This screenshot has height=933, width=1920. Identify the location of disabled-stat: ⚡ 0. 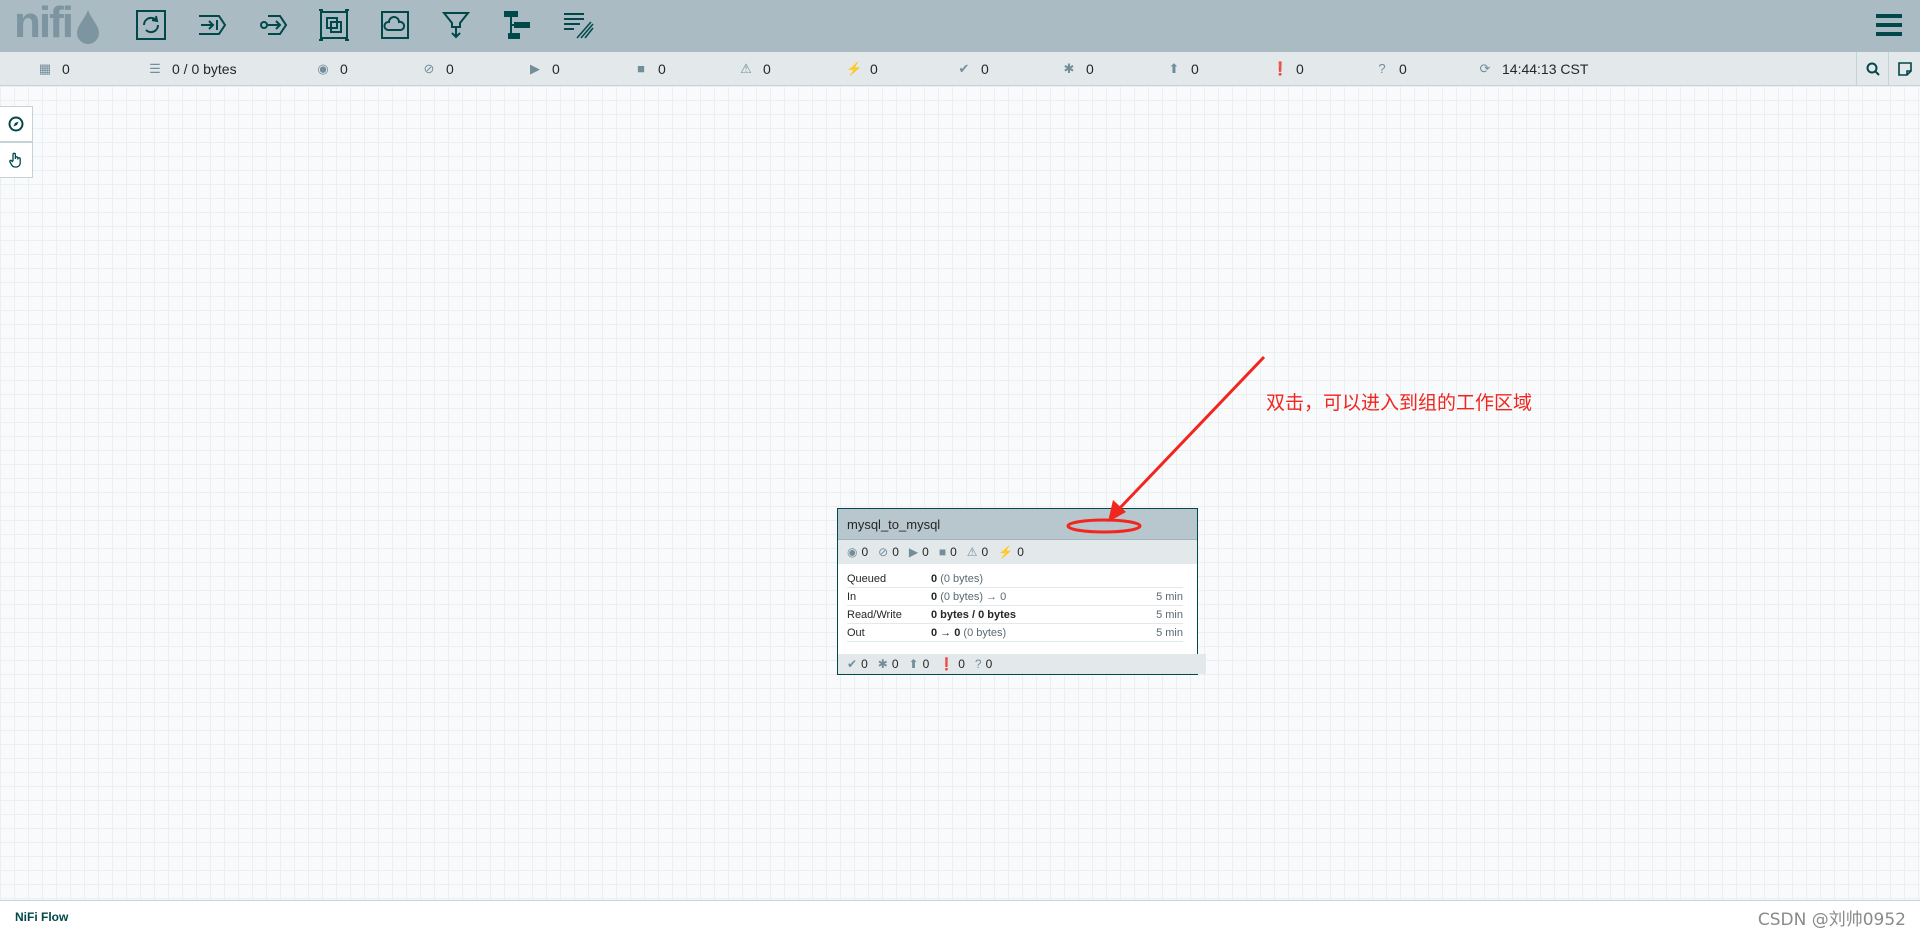
(862, 68).